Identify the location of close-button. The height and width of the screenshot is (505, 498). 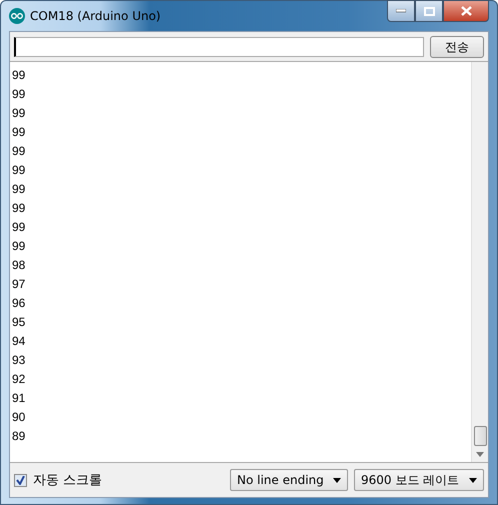
(466, 11).